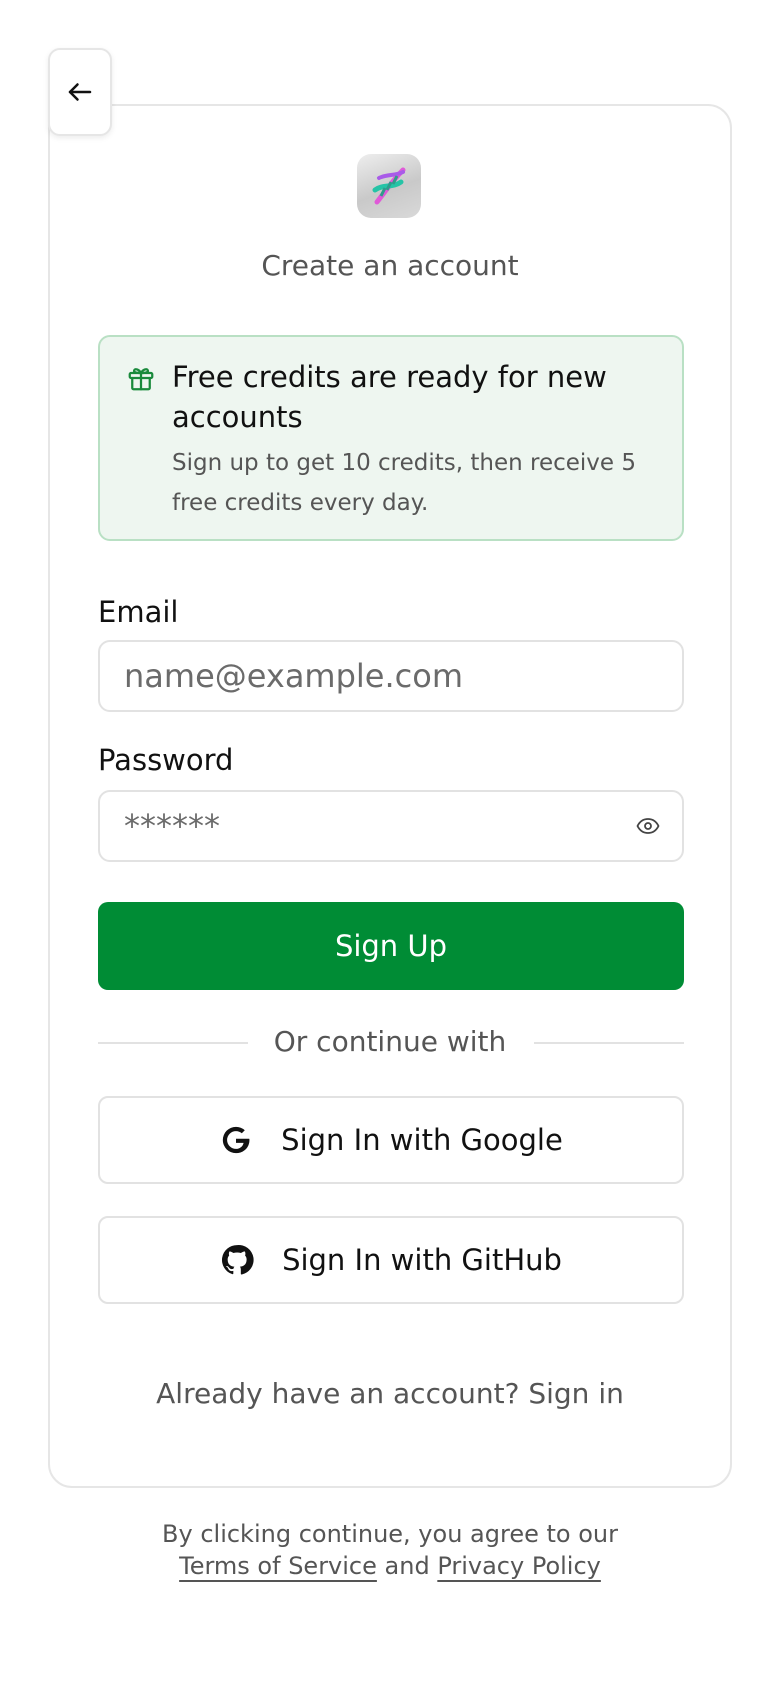 The width and height of the screenshot is (780, 1688). I want to click on google-sign-in-label: Sign In with Google, so click(422, 1140).